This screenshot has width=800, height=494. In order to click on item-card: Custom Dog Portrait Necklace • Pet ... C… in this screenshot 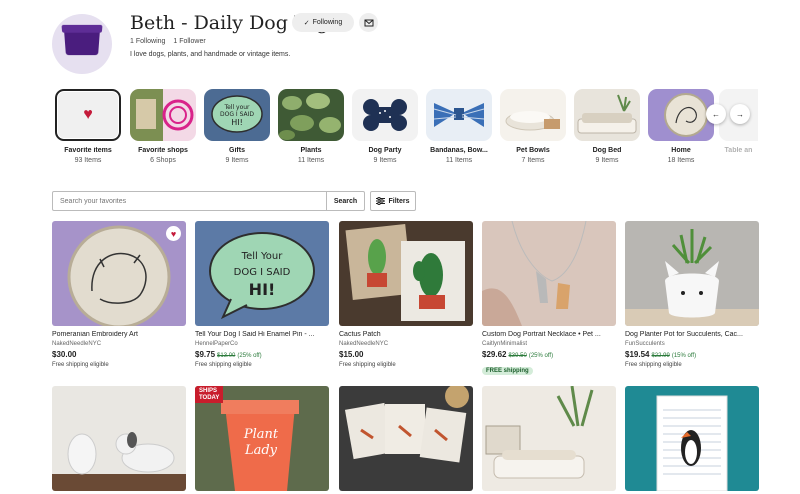, I will do `click(549, 299)`.